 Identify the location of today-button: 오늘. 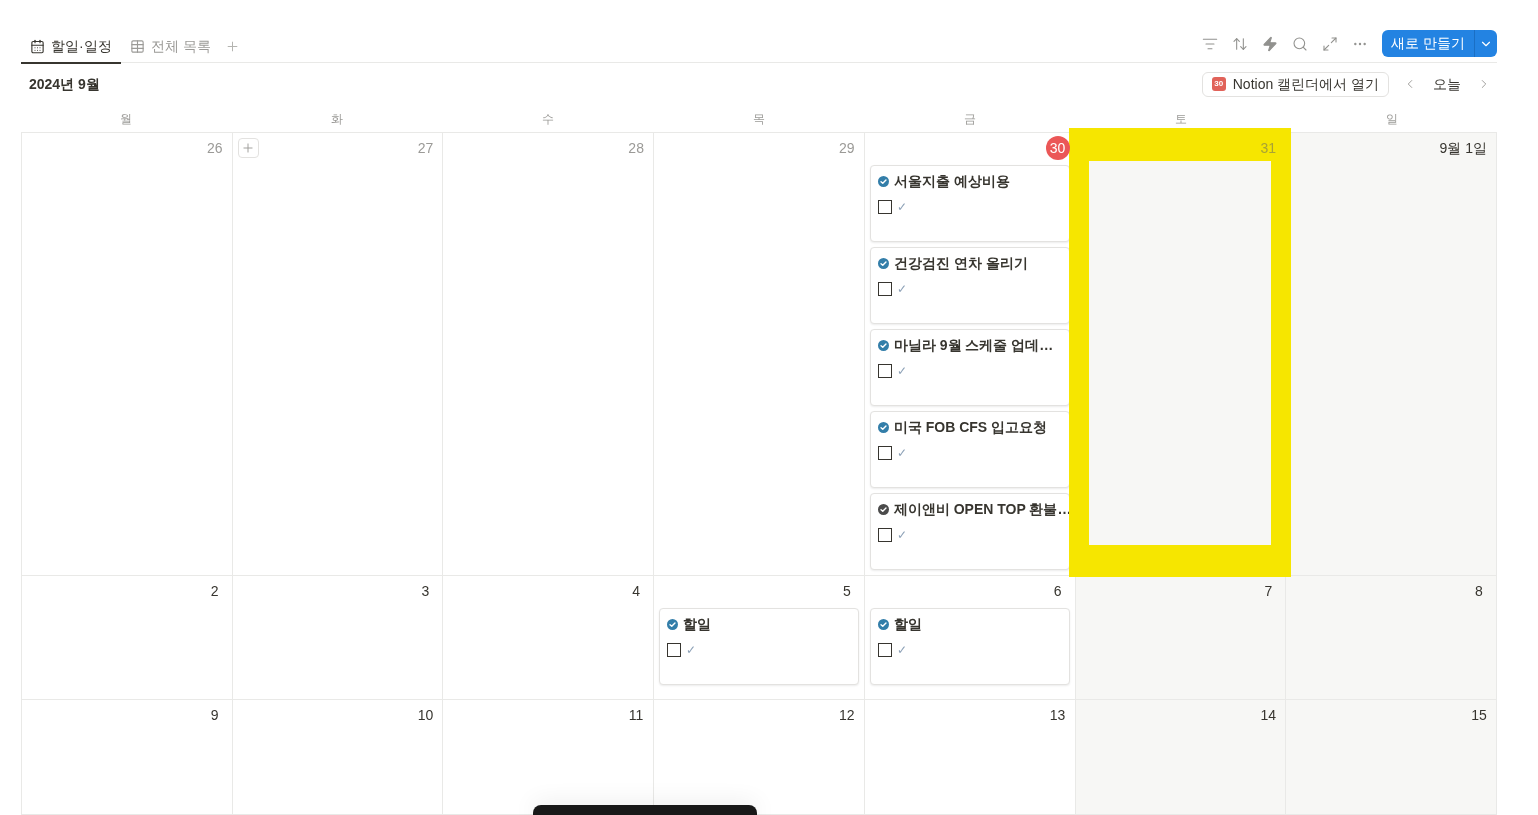
(1447, 84).